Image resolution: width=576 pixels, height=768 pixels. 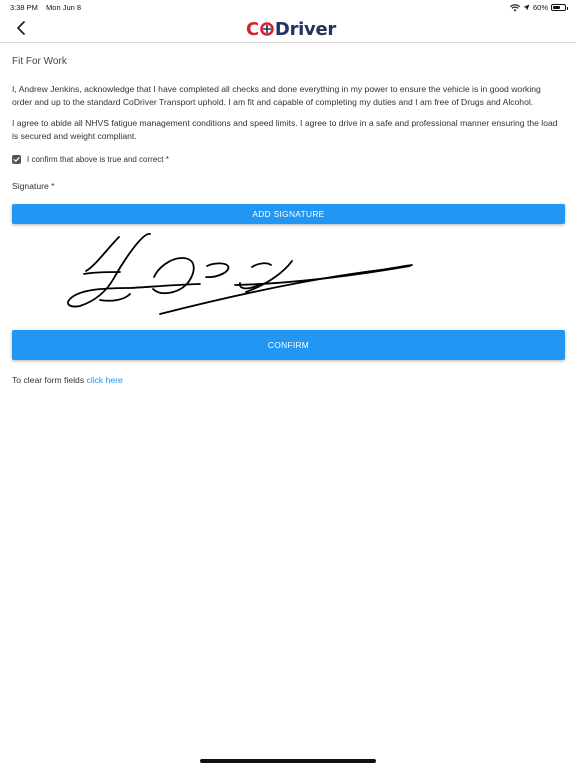 I want to click on back-button, so click(x=22, y=28).